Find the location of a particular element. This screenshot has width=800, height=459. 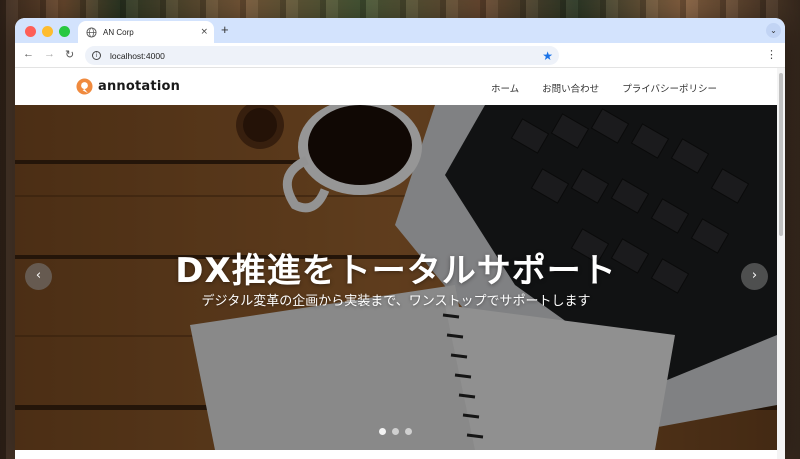

carousel-indicators is located at coordinates (395, 431).